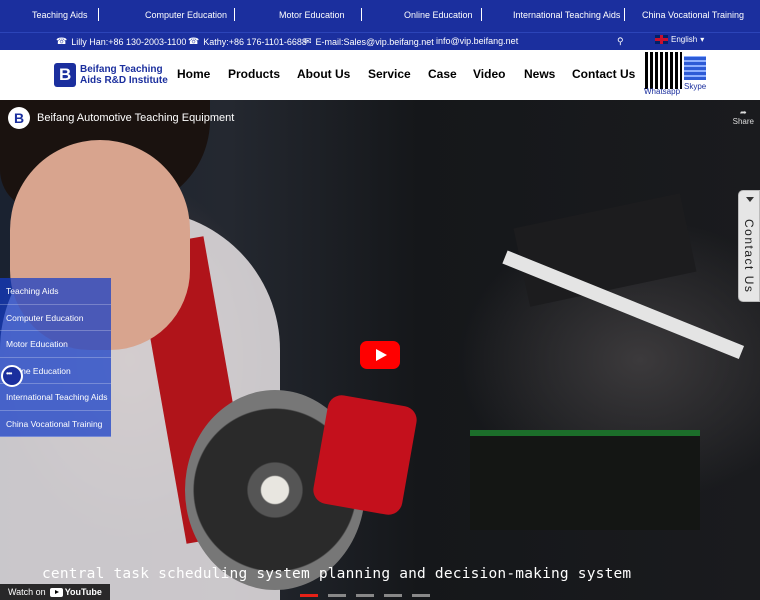 This screenshot has width=760, height=600. Describe the element at coordinates (620, 41) in the screenshot. I see `search-icon: ⚲` at that location.